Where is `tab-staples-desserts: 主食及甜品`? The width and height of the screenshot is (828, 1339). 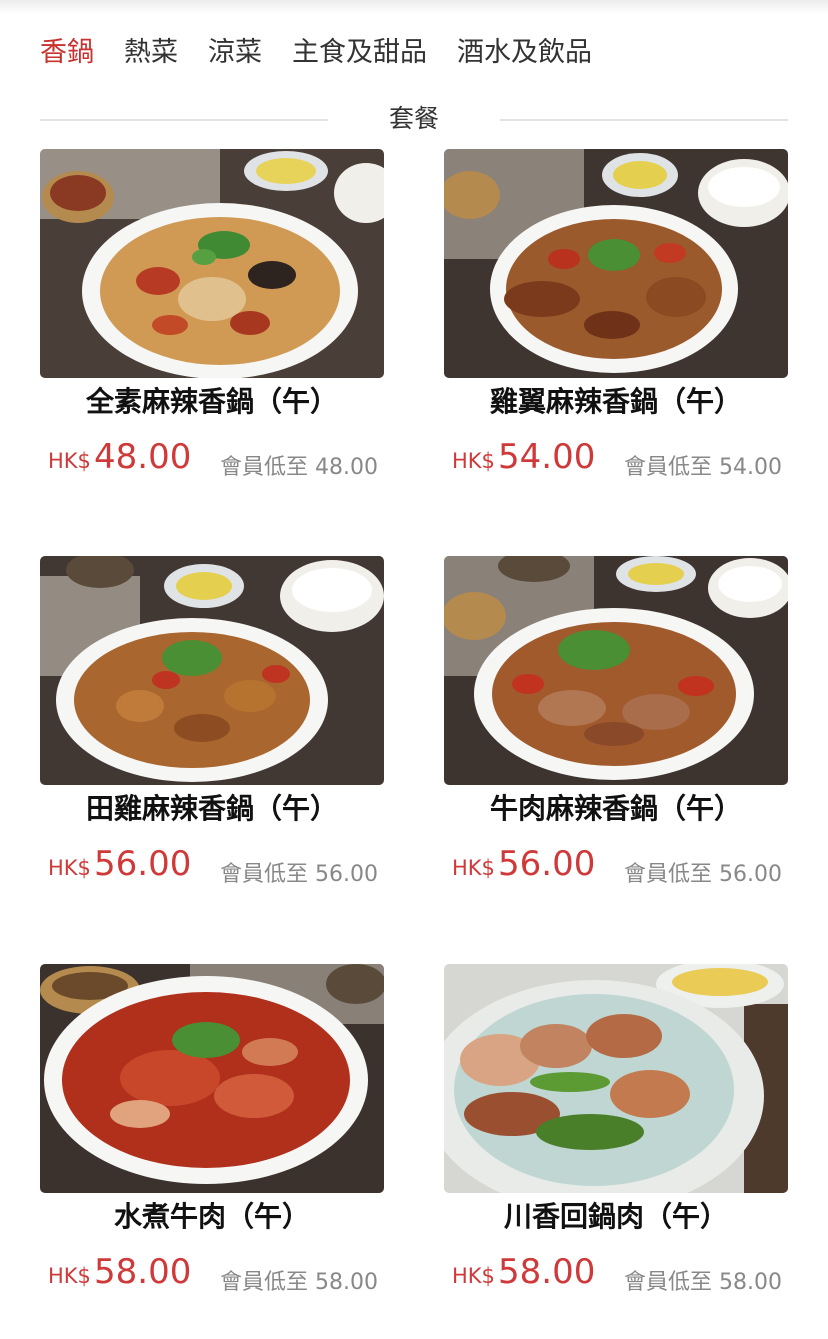 tab-staples-desserts: 主食及甜品 is located at coordinates (359, 53).